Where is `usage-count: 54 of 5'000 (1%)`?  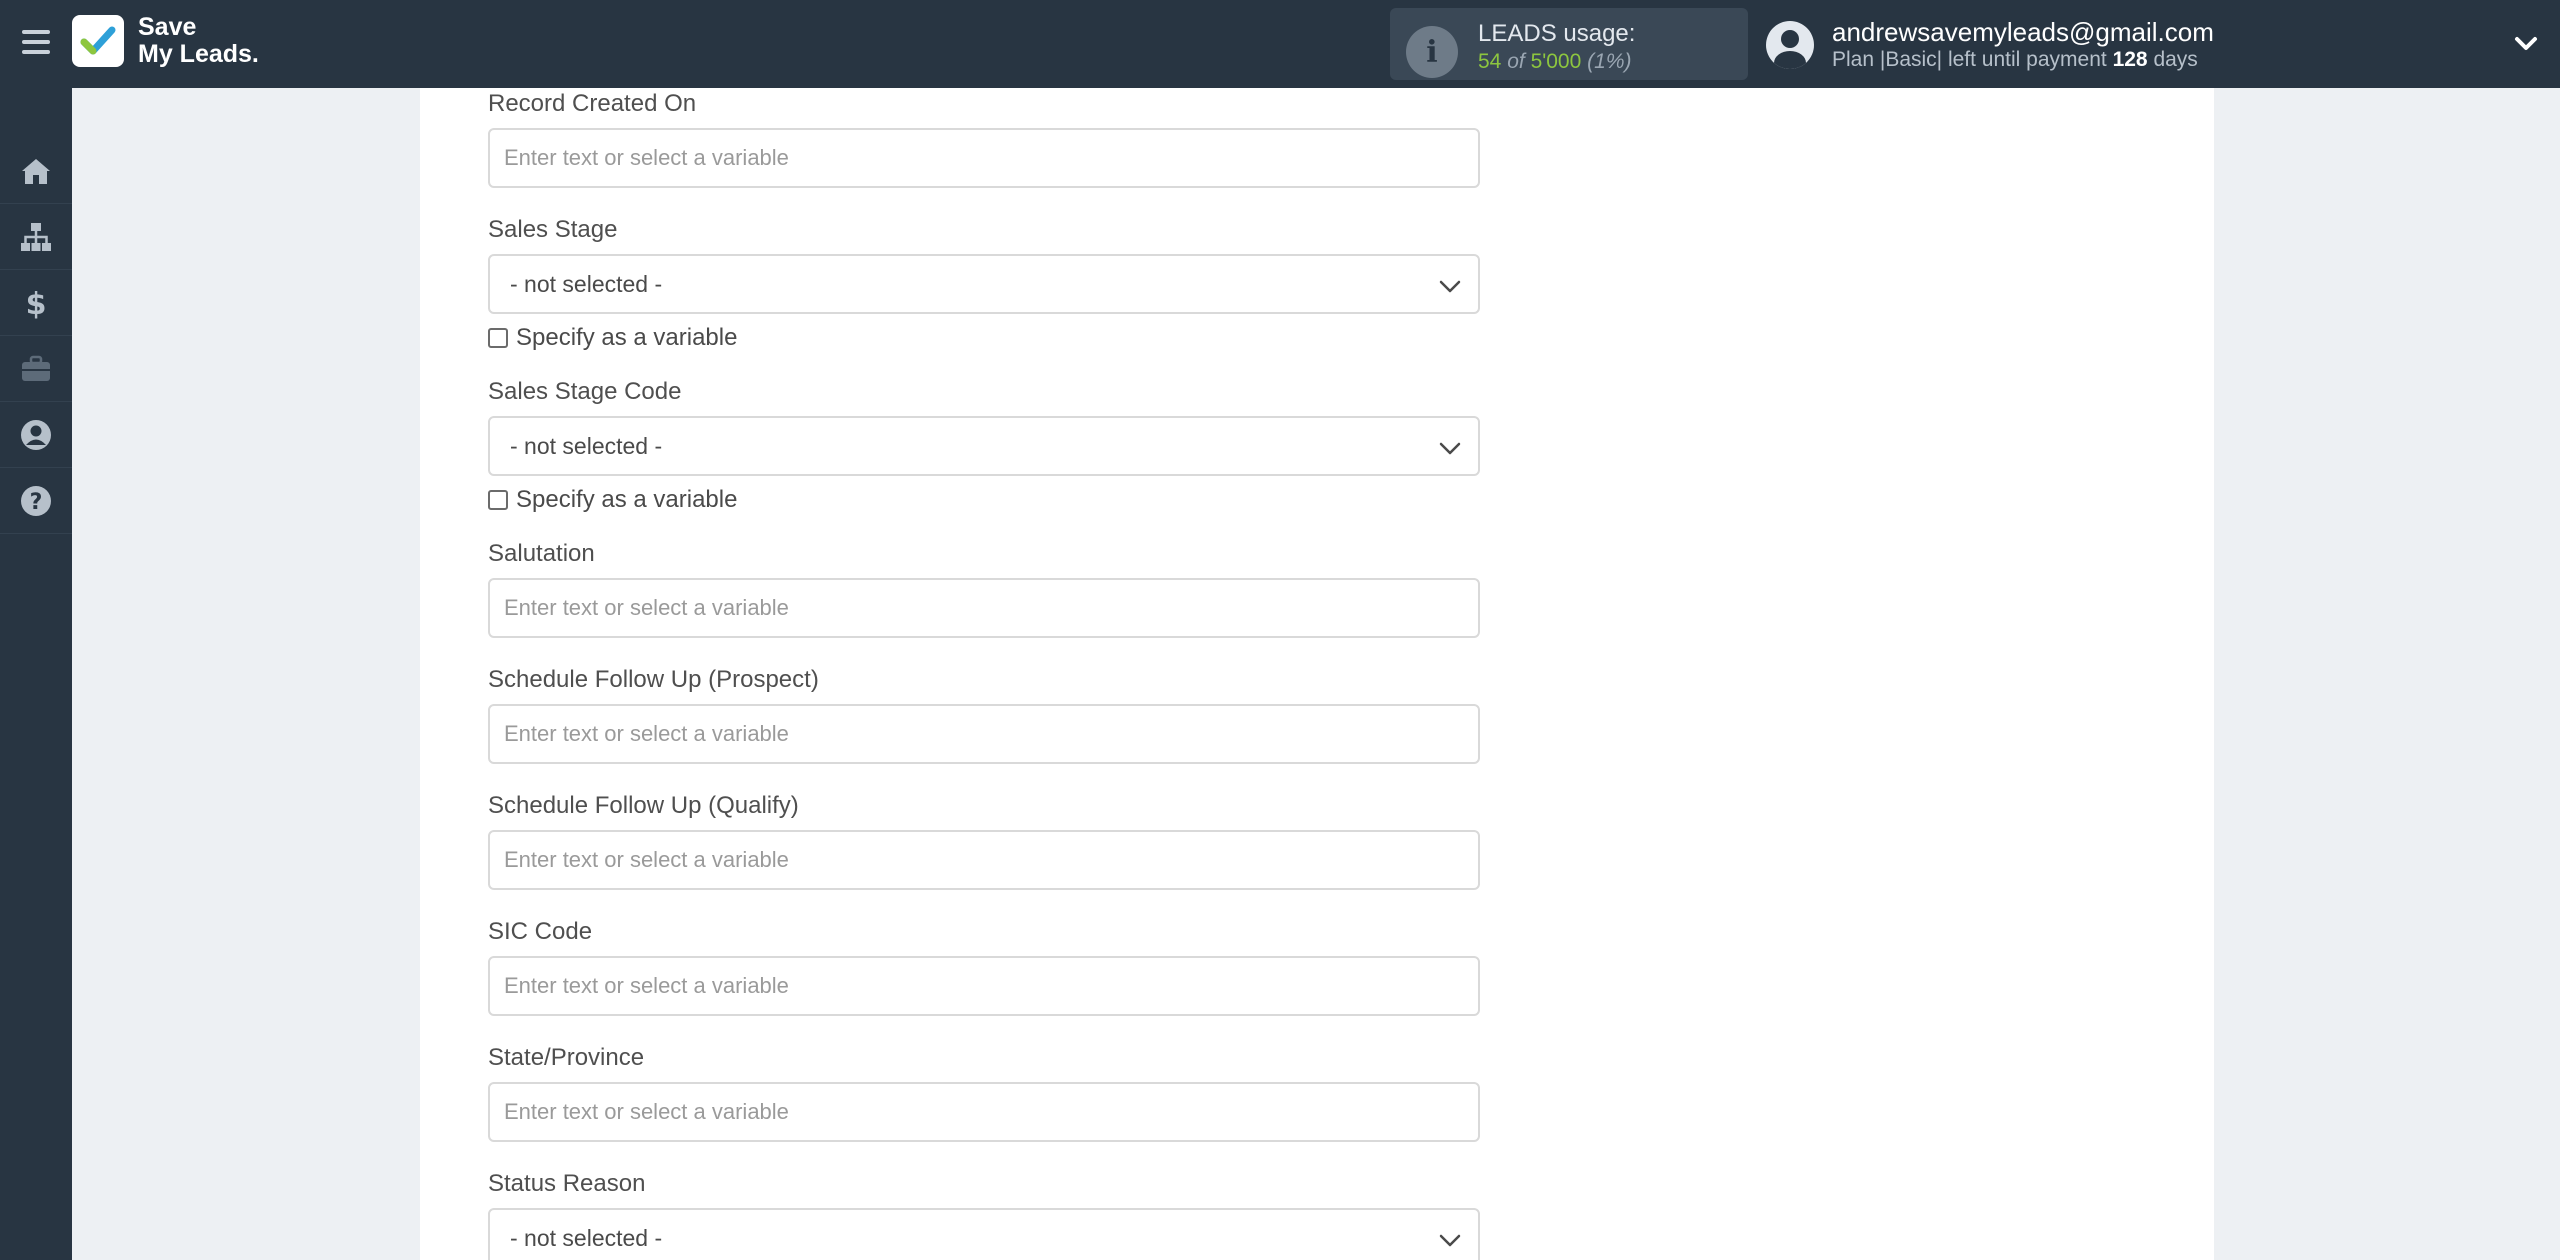 usage-count: 54 of 5'000 (1%) is located at coordinates (1555, 61).